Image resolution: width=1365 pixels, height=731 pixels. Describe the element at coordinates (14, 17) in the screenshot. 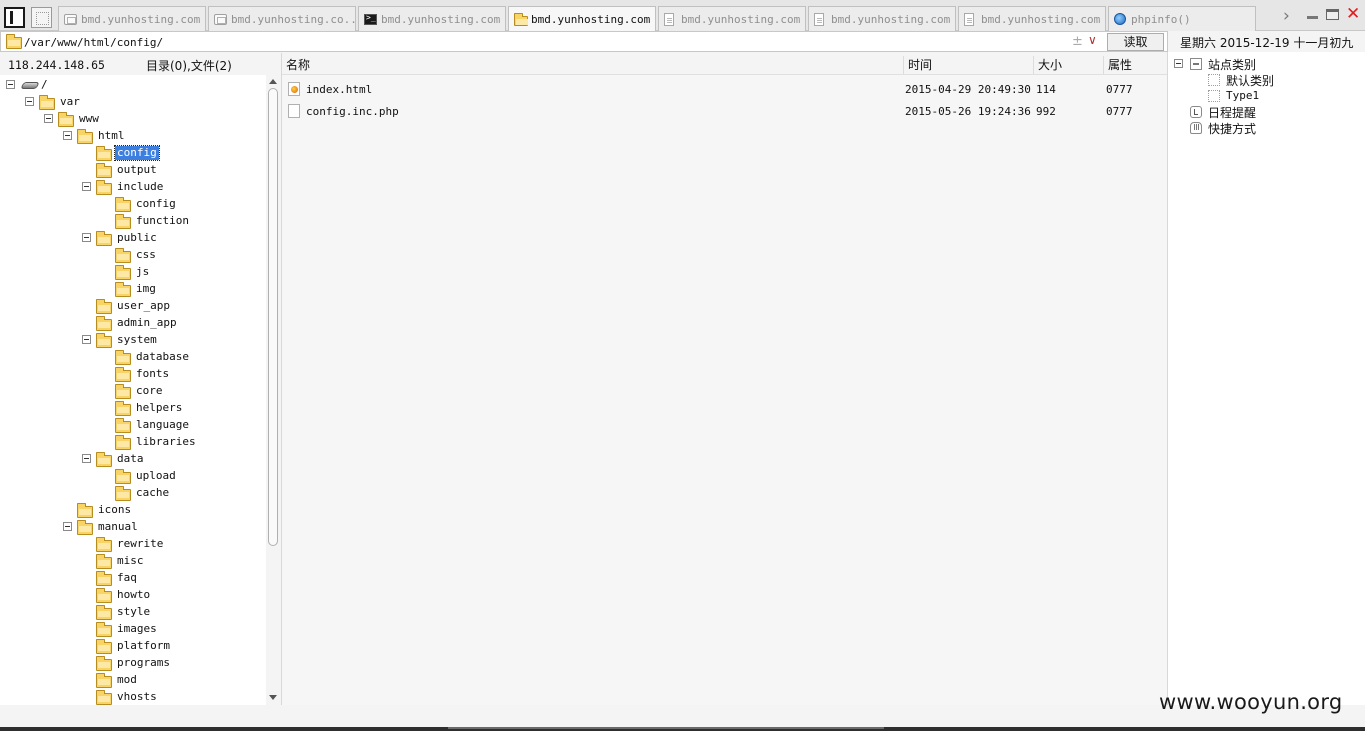

I see `panel-toggle-icon` at that location.